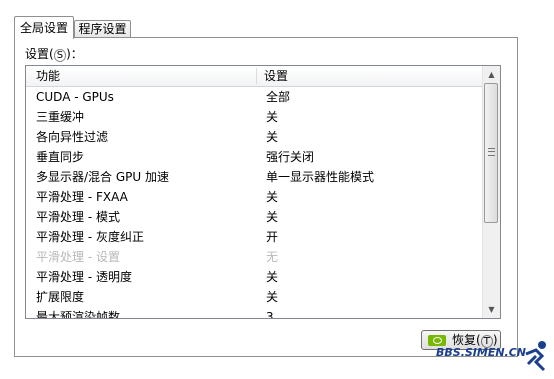 This screenshot has width=554, height=379. What do you see at coordinates (60, 297) in the screenshot?
I see `feature-name: 扩展限度` at bounding box center [60, 297].